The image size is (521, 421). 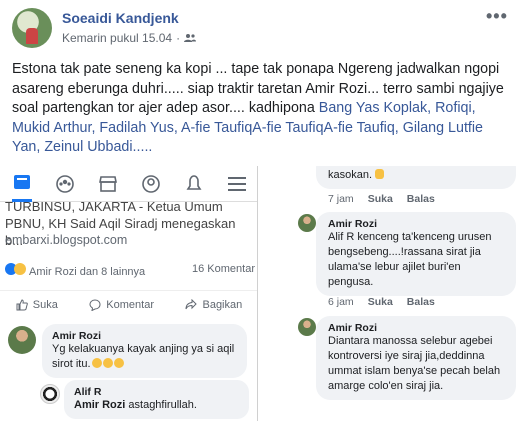 I want to click on reply-author-name: Alif R, so click(x=156, y=392).